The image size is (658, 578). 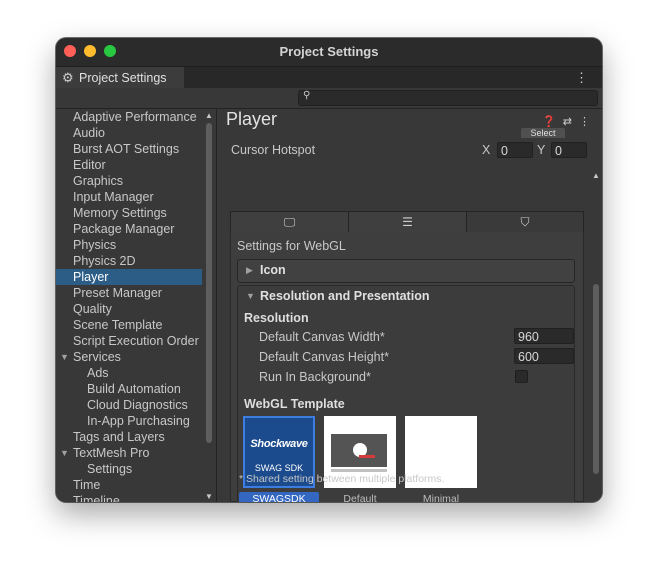 I want to click on sidebar-item-burst-aot-settings: Burst AOT Settings, so click(x=129, y=149).